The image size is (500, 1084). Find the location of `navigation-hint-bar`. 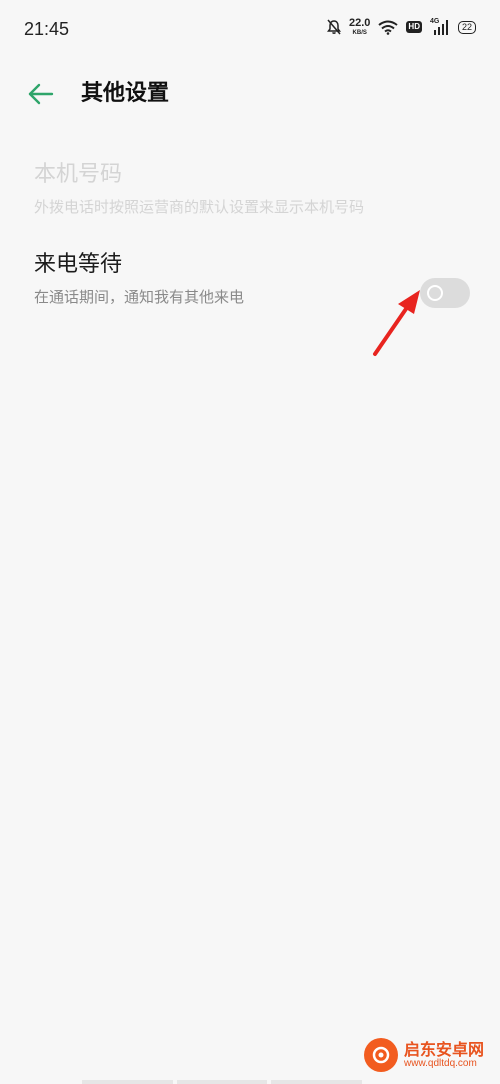

navigation-hint-bar is located at coordinates (222, 1082).